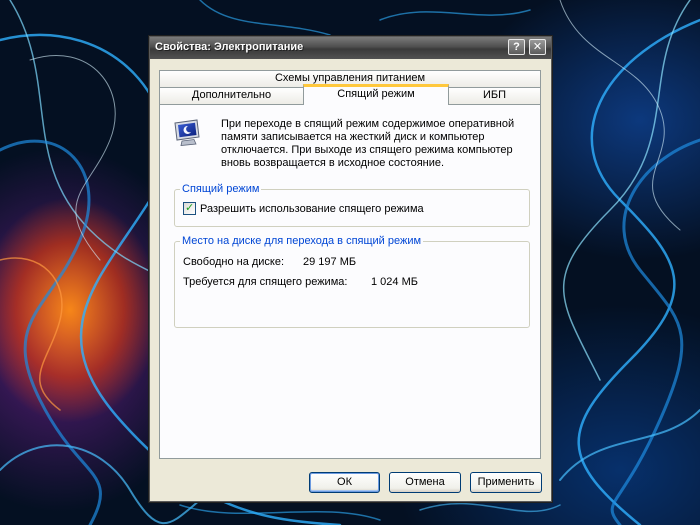  Describe the element at coordinates (234, 262) in the screenshot. I see `free-space-label: Свободно на диске:` at that location.